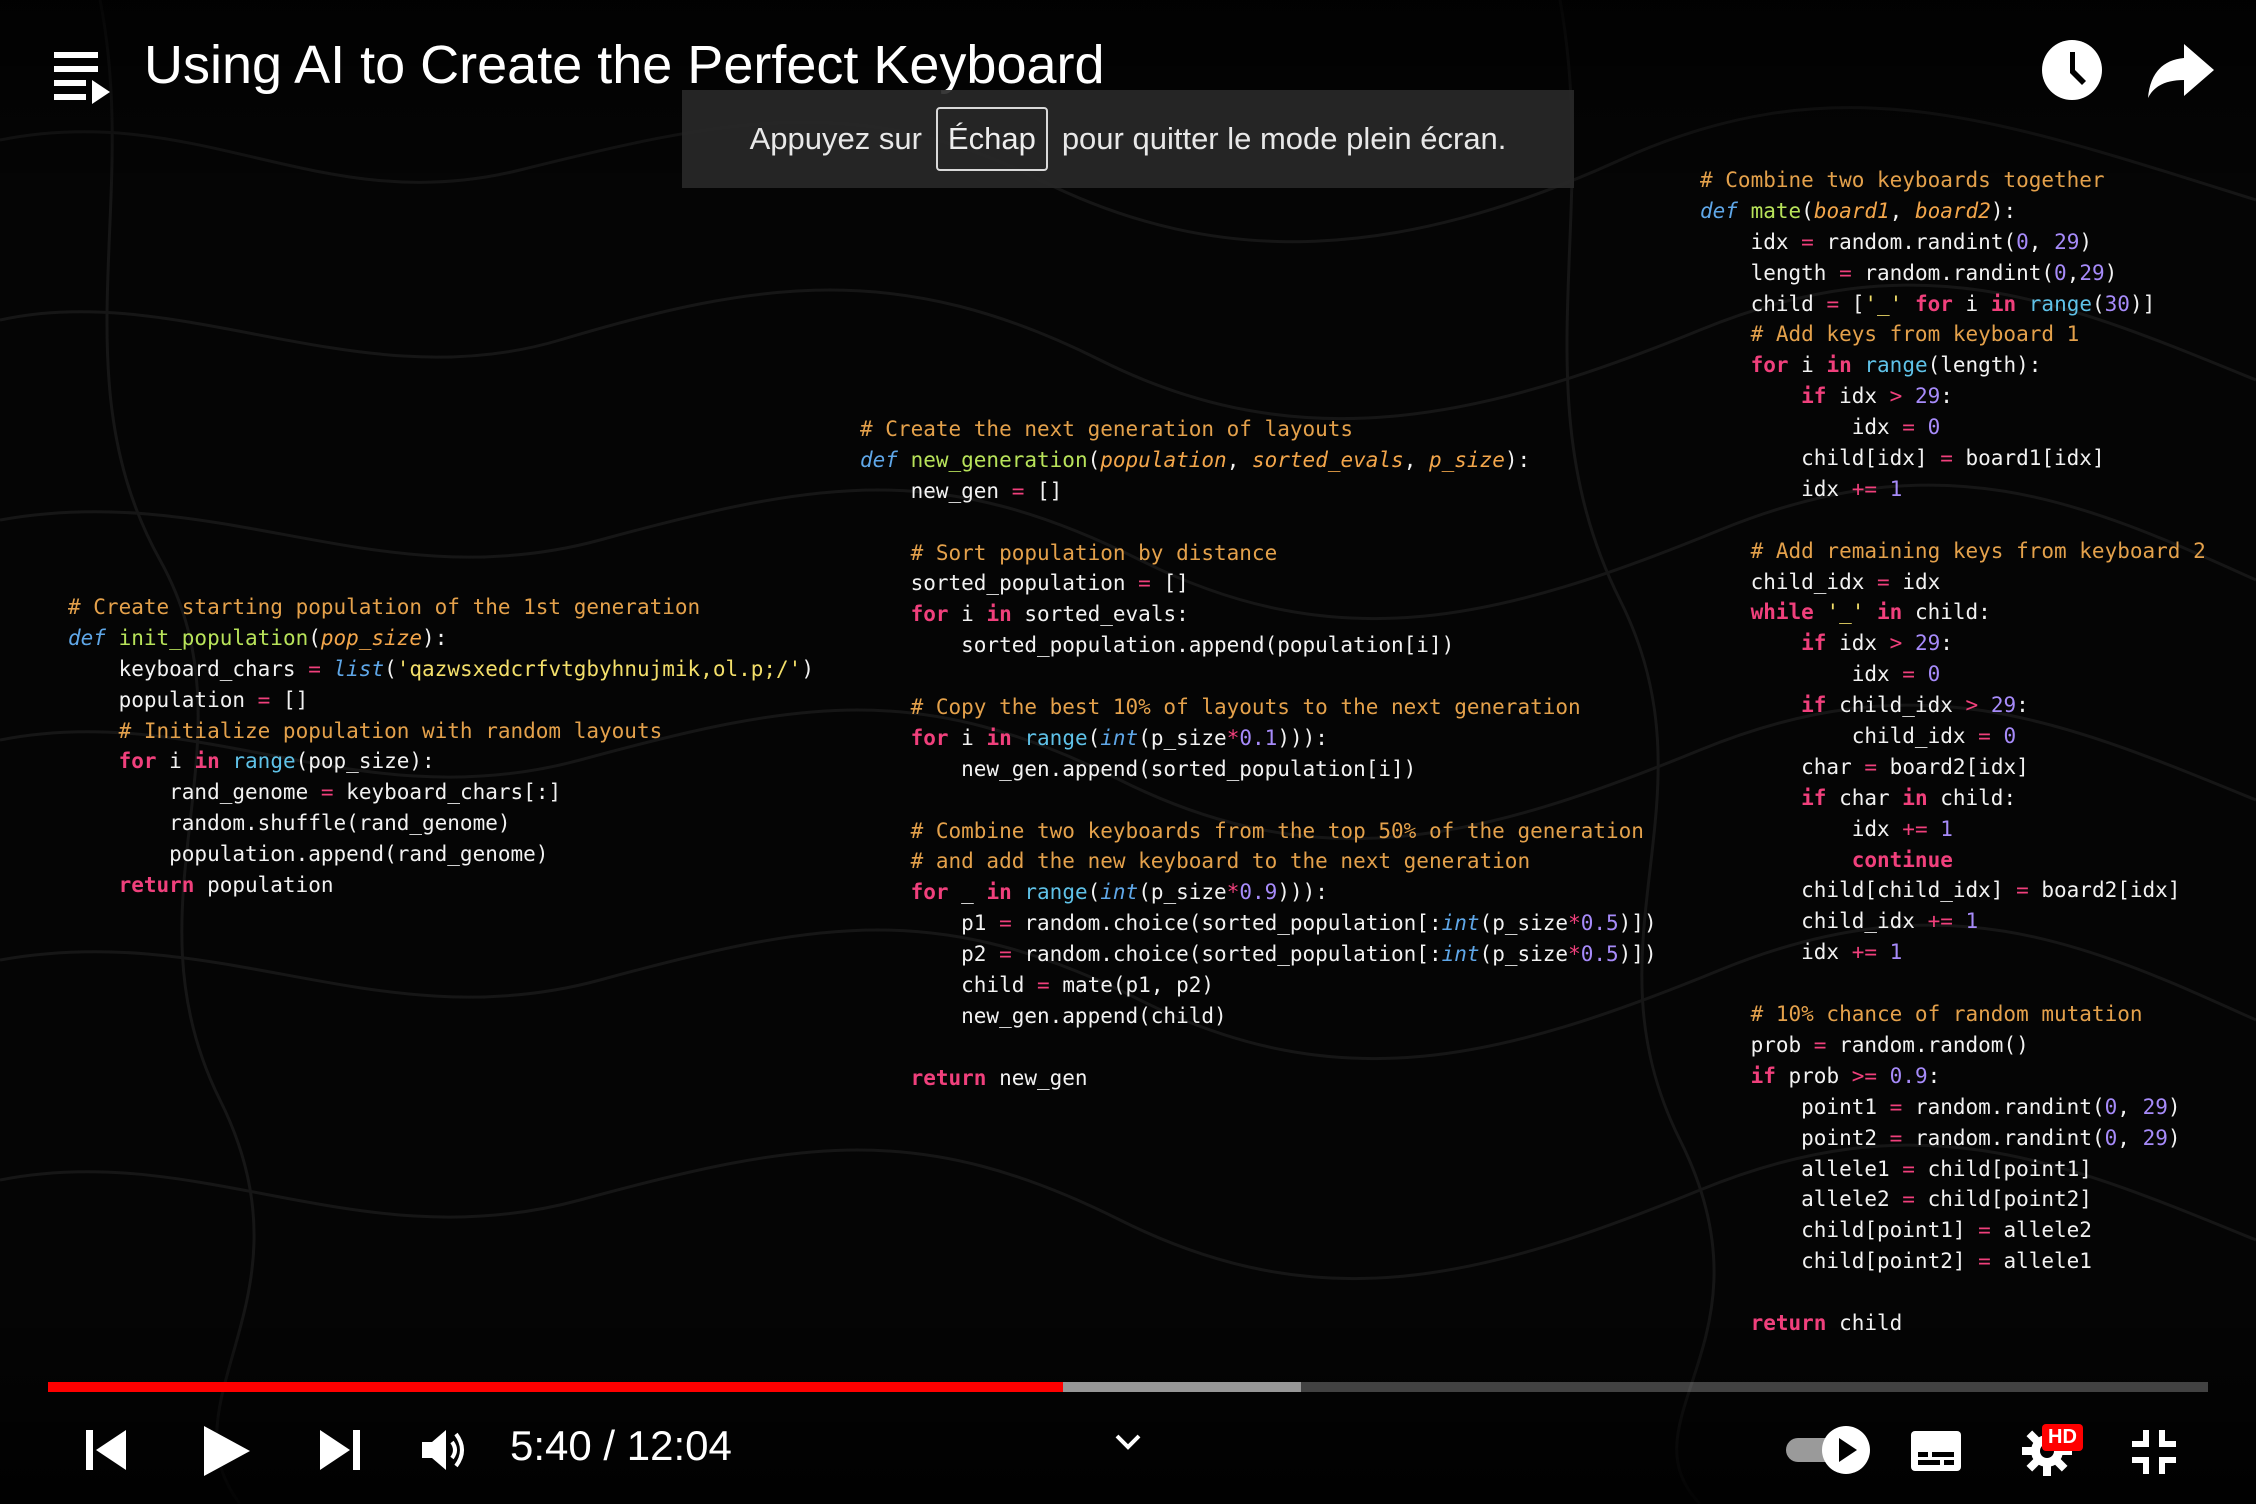 The image size is (2256, 1504). I want to click on code-token: pop_size, so click(371, 637).